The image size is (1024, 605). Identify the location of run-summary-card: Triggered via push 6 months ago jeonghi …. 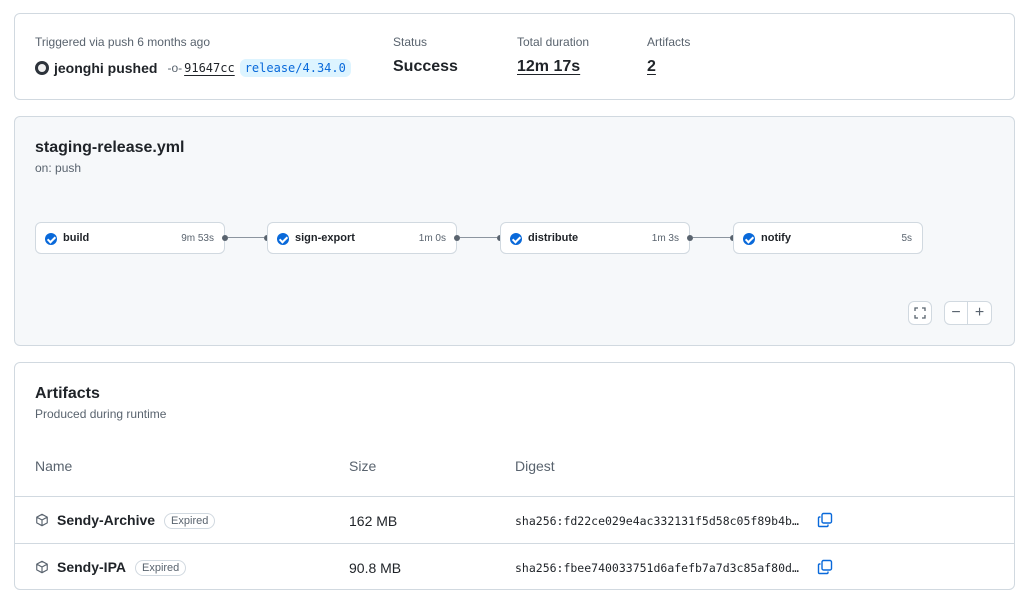
(514, 56).